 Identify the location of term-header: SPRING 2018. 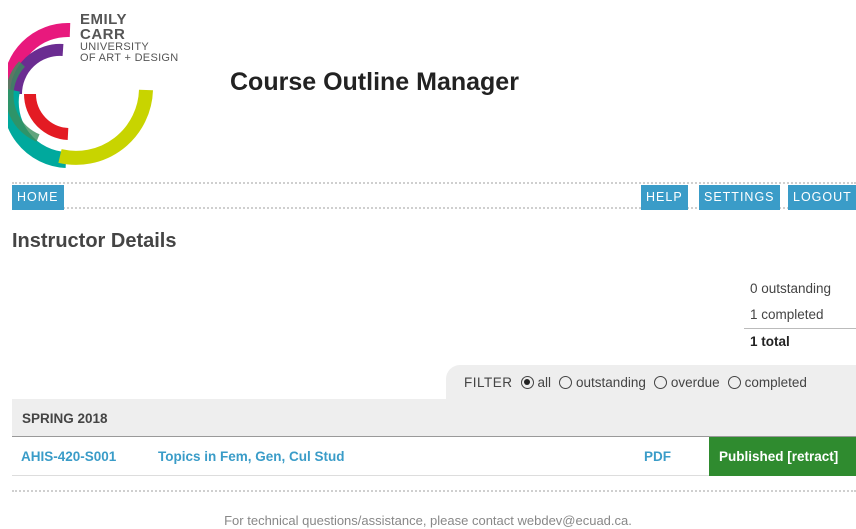
(434, 418).